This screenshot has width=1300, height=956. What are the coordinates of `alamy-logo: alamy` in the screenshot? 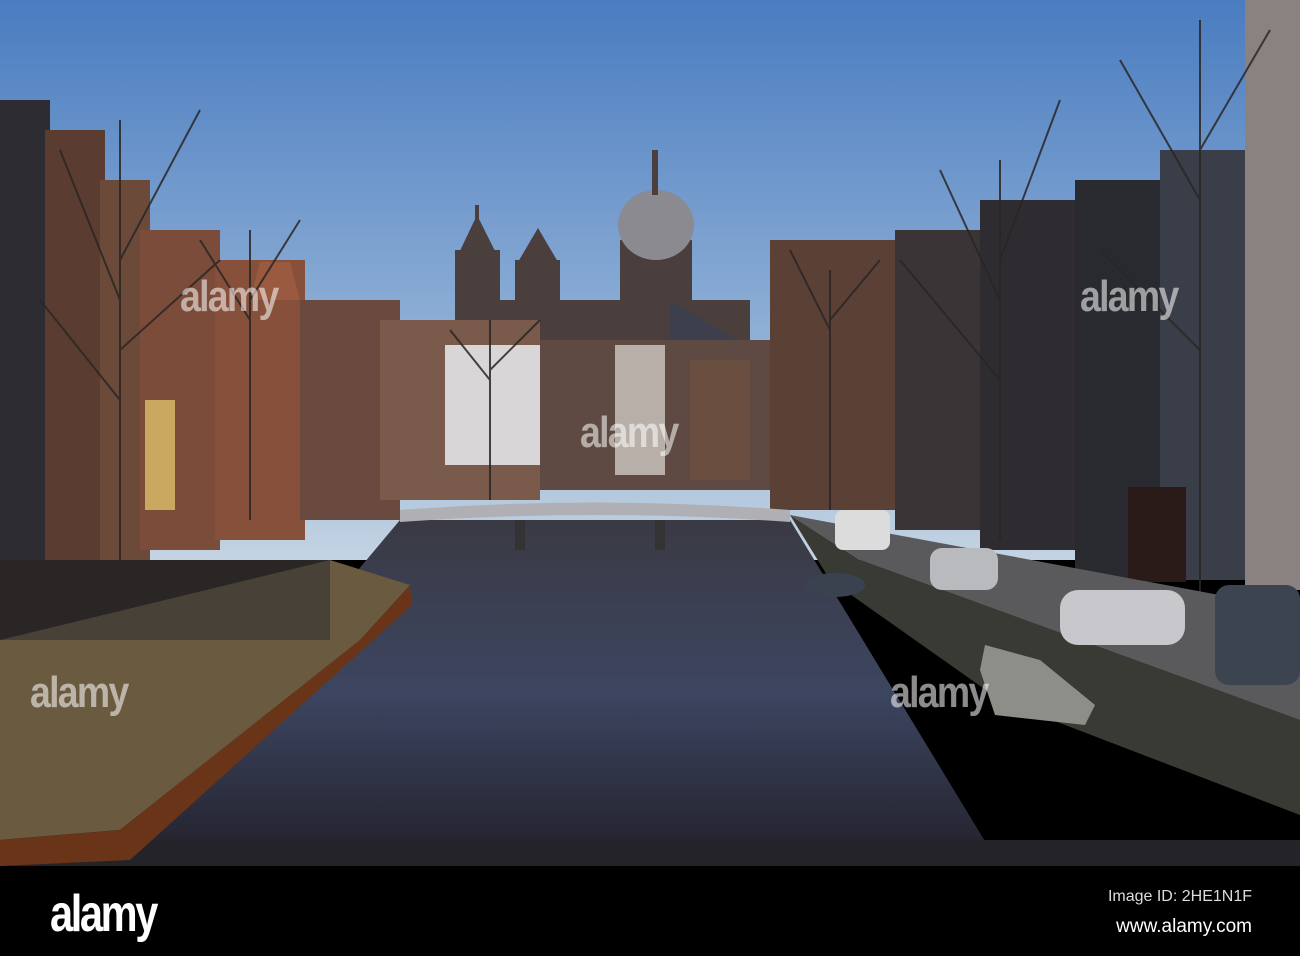 It's located at (104, 914).